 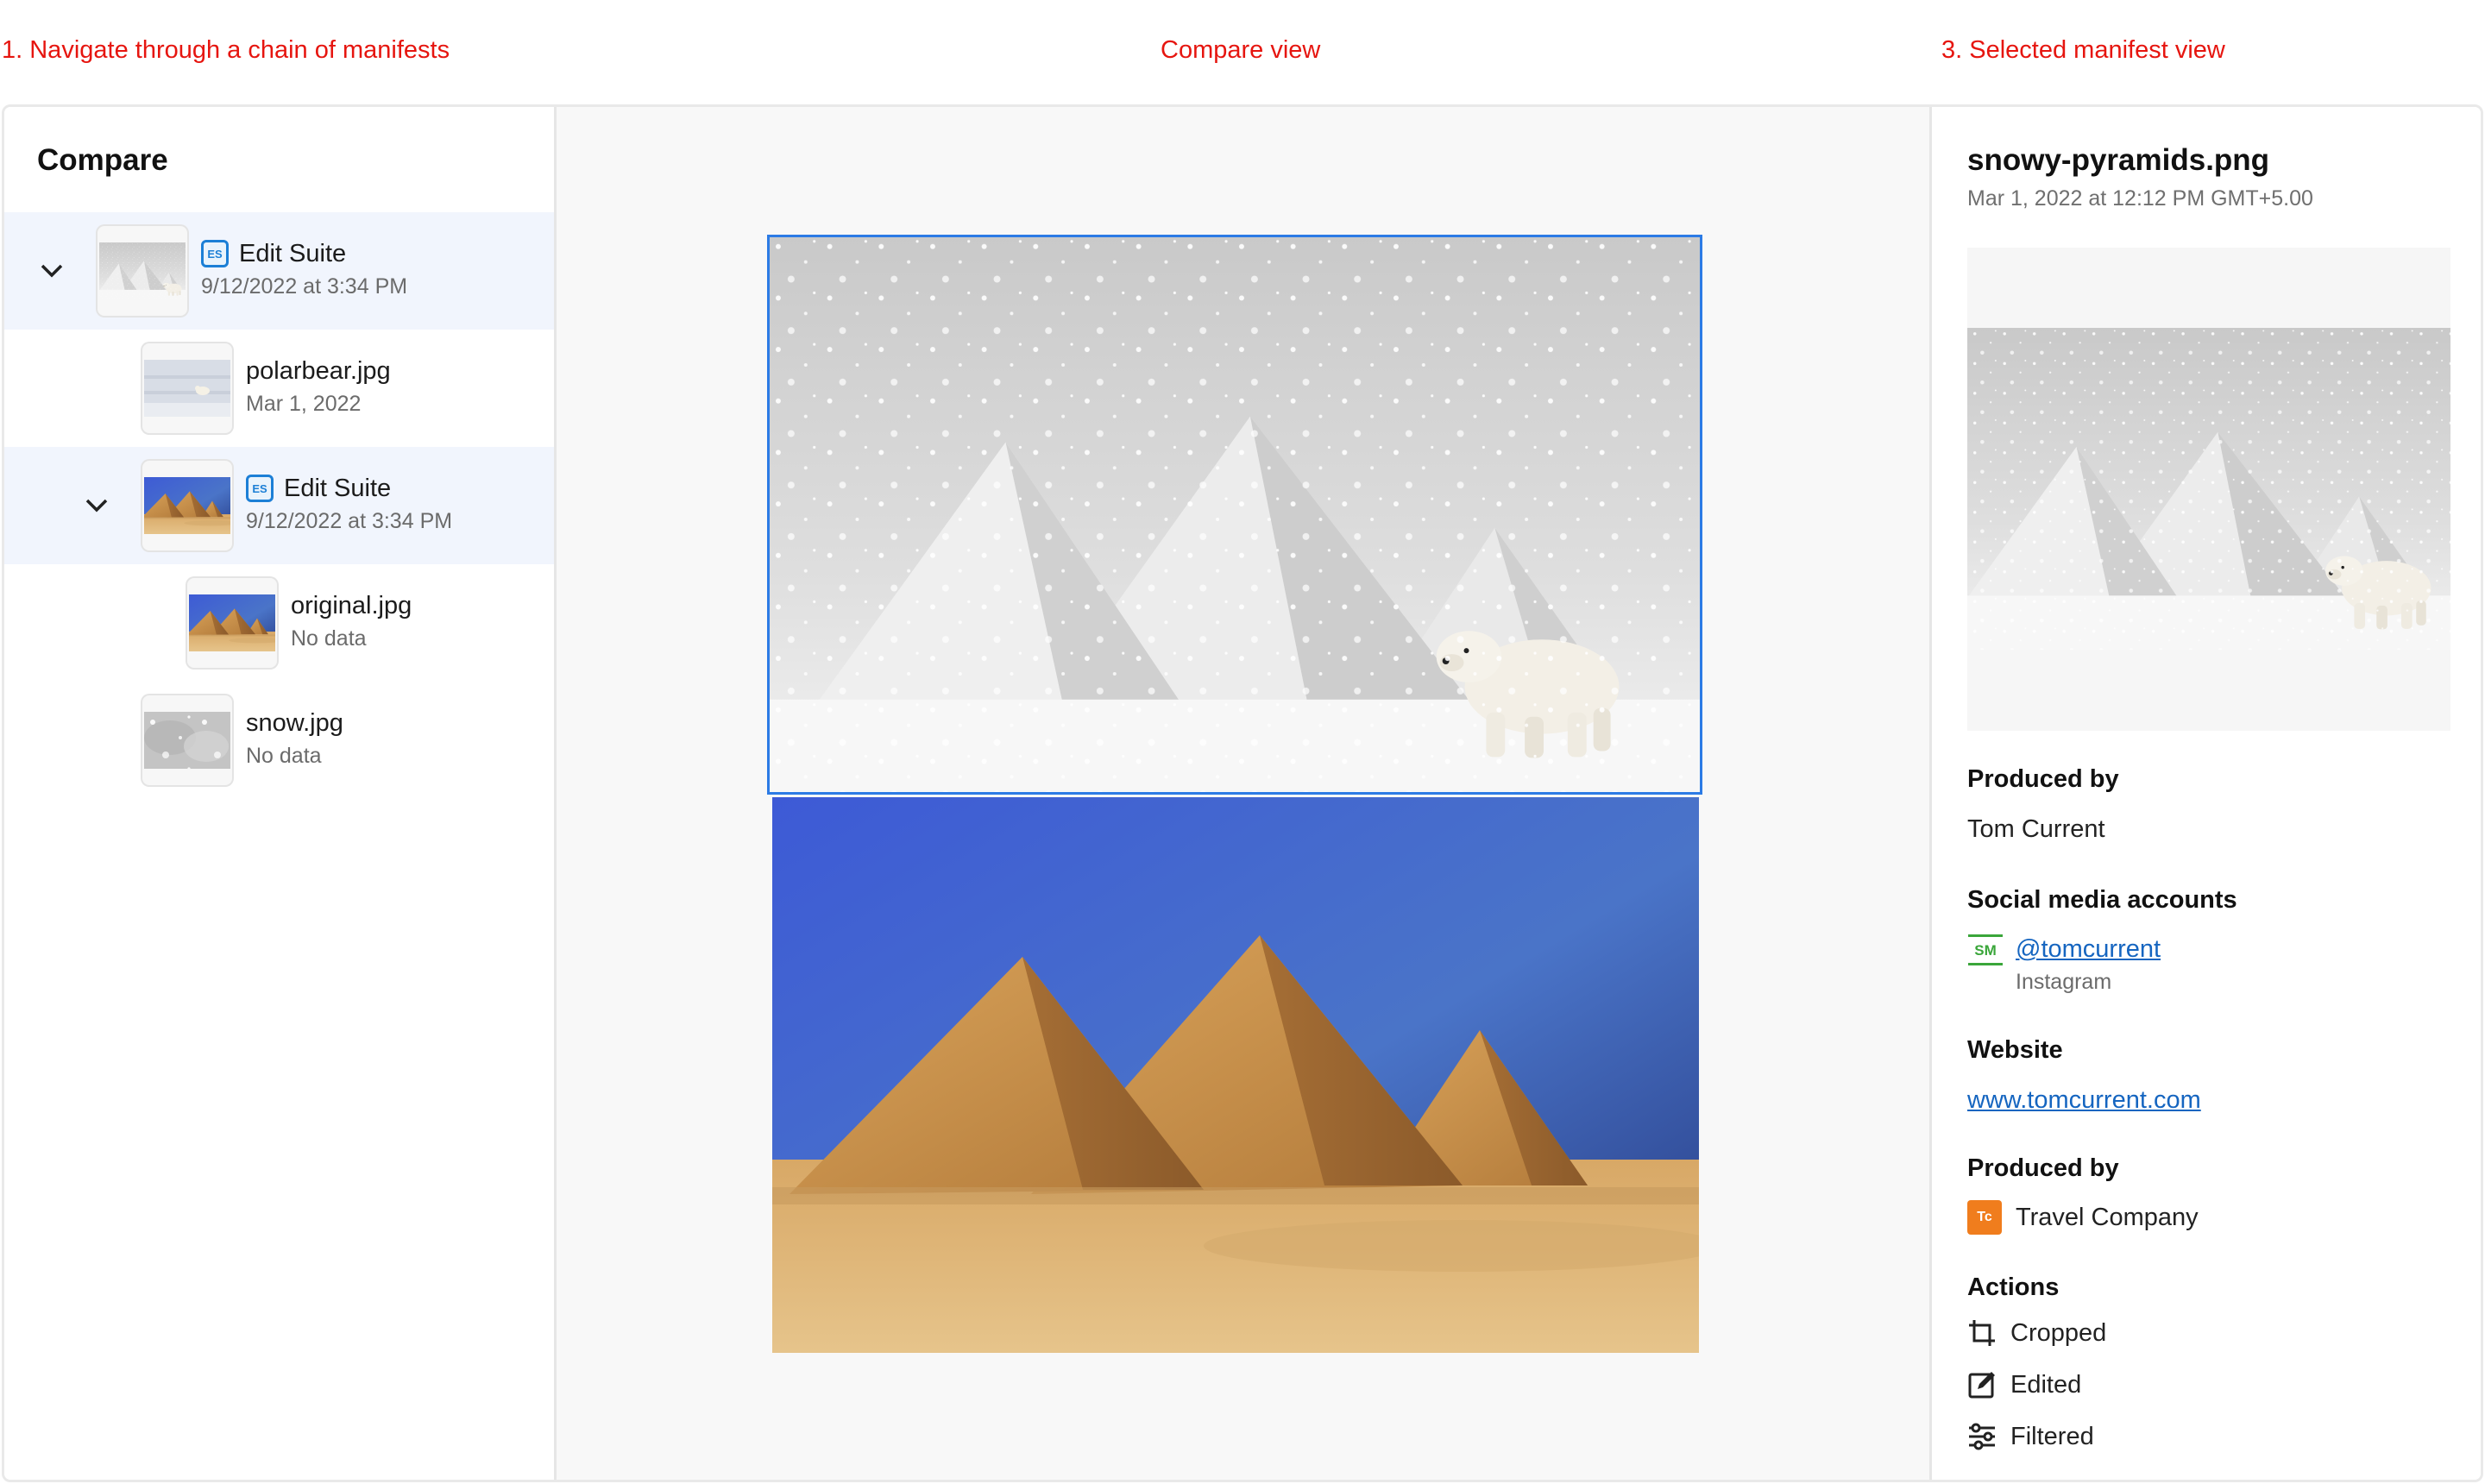 What do you see at coordinates (2118, 160) in the screenshot?
I see `manifest-title: snowy-pyramids.png` at bounding box center [2118, 160].